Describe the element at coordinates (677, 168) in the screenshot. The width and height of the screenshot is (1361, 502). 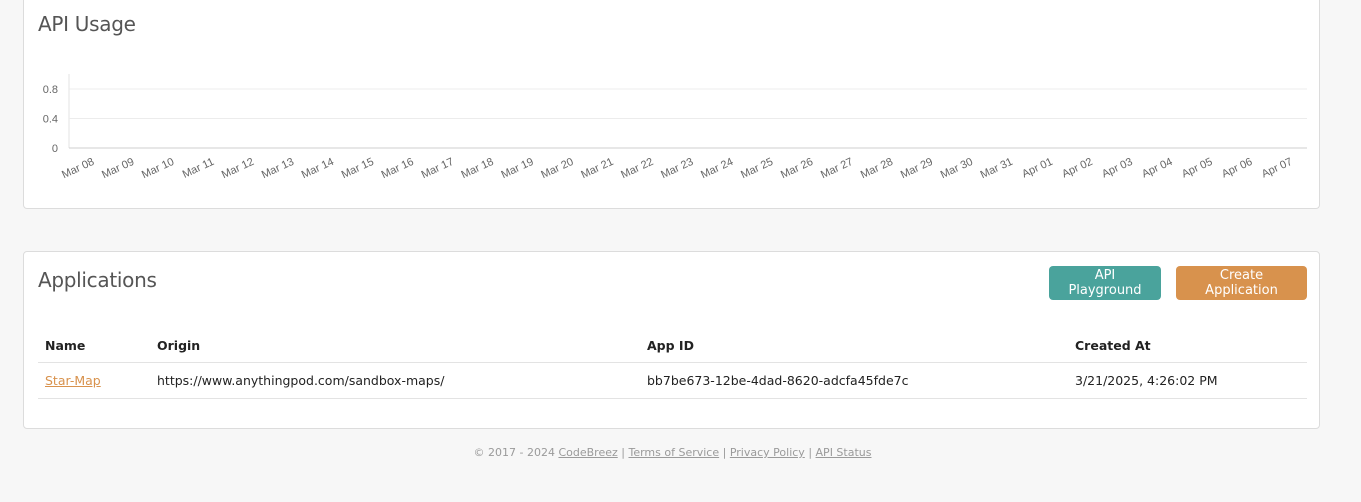
I see `x-tick-label: Mar 23` at that location.